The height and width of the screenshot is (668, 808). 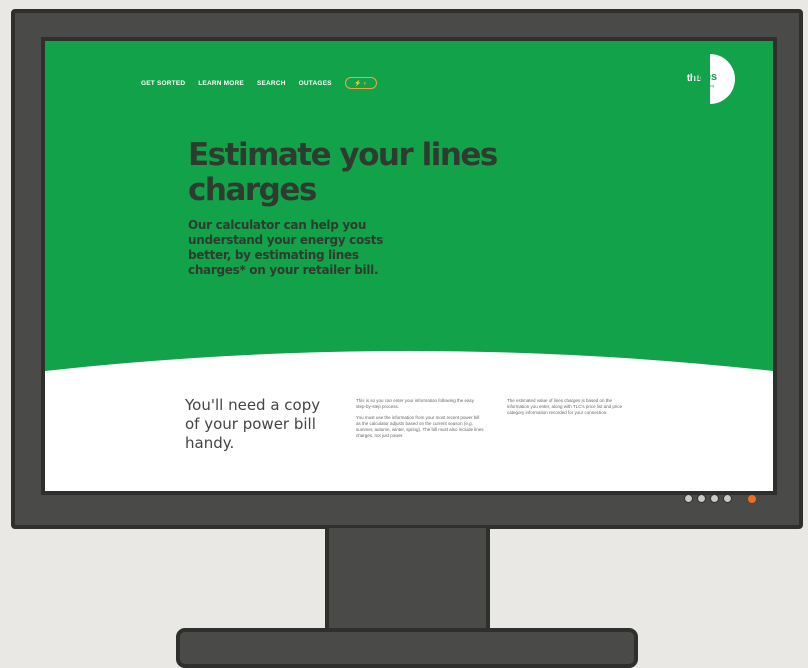 What do you see at coordinates (752, 498) in the screenshot?
I see `power-led-icon` at bounding box center [752, 498].